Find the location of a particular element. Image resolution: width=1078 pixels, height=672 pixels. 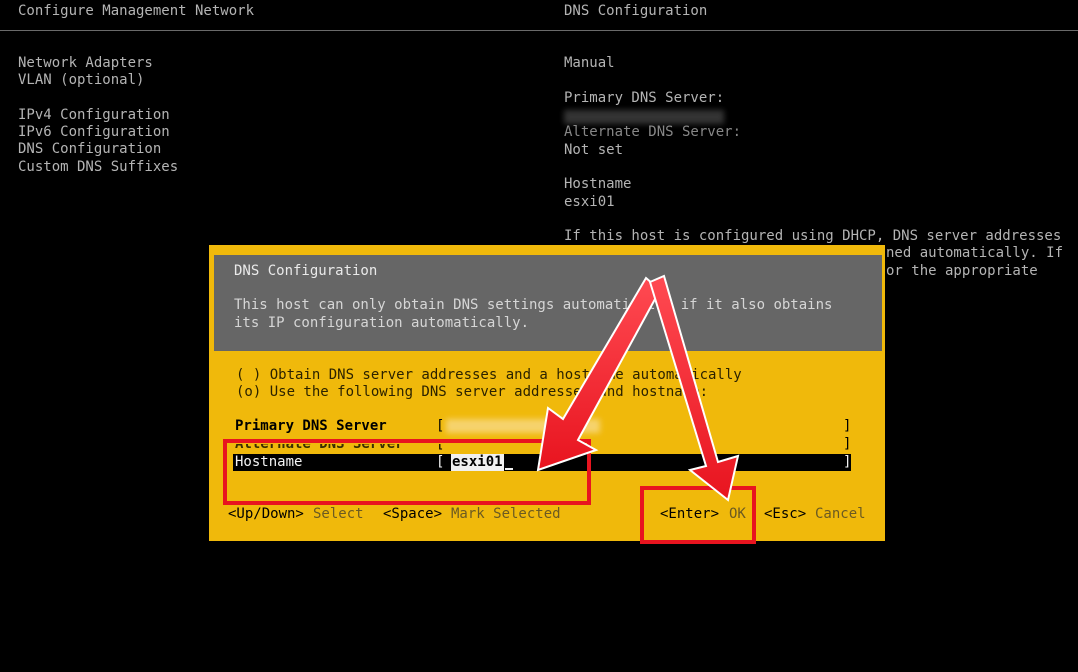

arrow-to-hostname-icon is located at coordinates (599, 374).